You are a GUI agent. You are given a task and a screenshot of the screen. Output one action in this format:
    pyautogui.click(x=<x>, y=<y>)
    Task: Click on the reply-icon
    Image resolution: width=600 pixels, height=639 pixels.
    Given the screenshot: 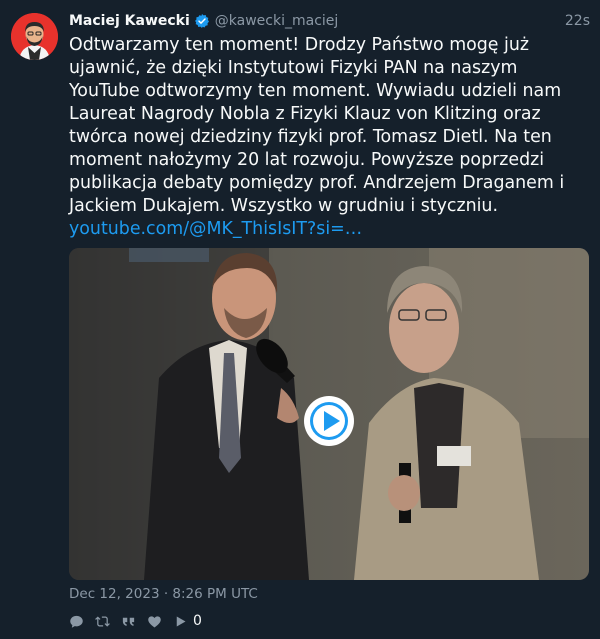 What is the action you would take?
    pyautogui.click(x=76, y=621)
    